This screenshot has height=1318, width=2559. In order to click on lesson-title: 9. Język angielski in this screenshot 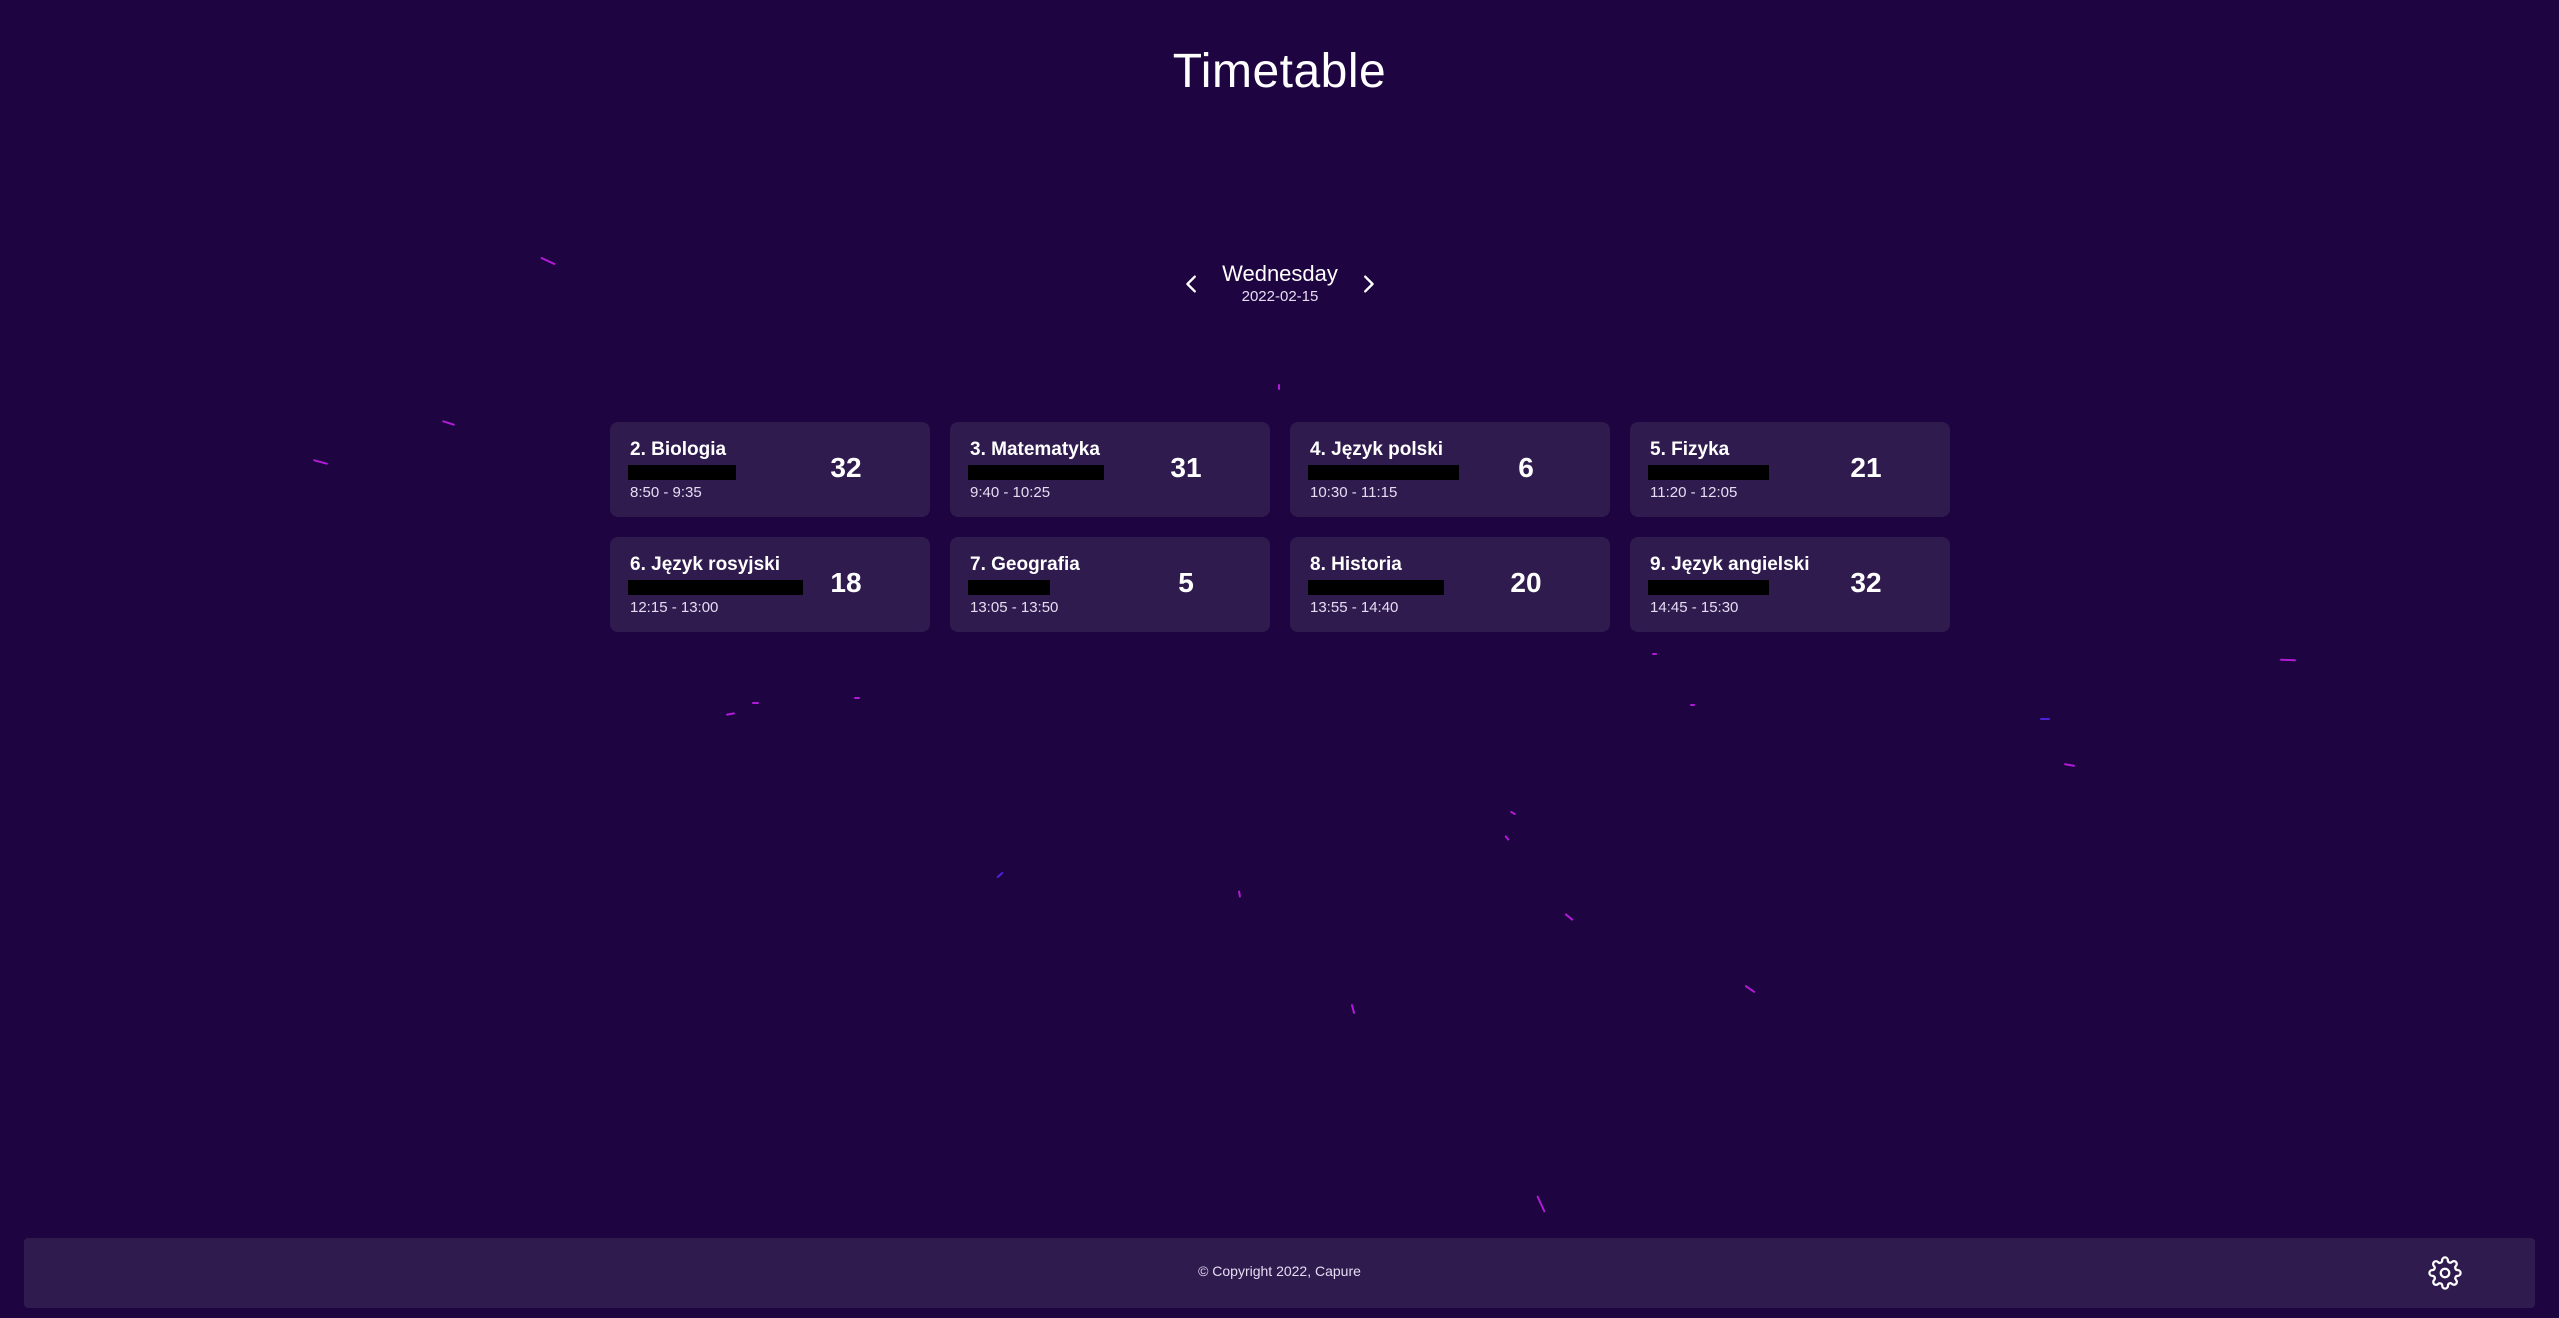, I will do `click(1730, 564)`.